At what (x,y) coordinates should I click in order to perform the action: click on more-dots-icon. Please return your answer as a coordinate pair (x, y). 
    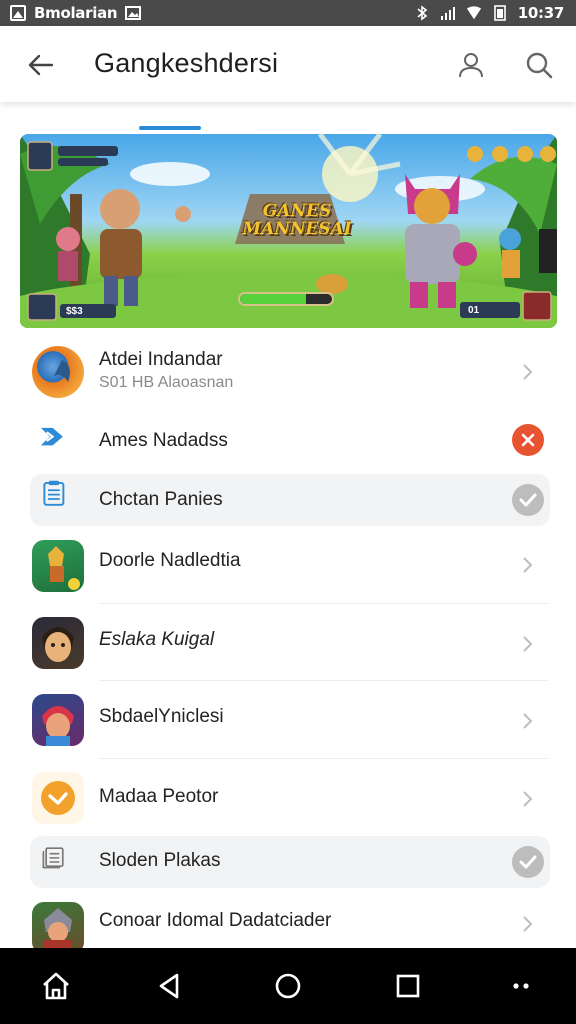
    Looking at the image, I should click on (521, 986).